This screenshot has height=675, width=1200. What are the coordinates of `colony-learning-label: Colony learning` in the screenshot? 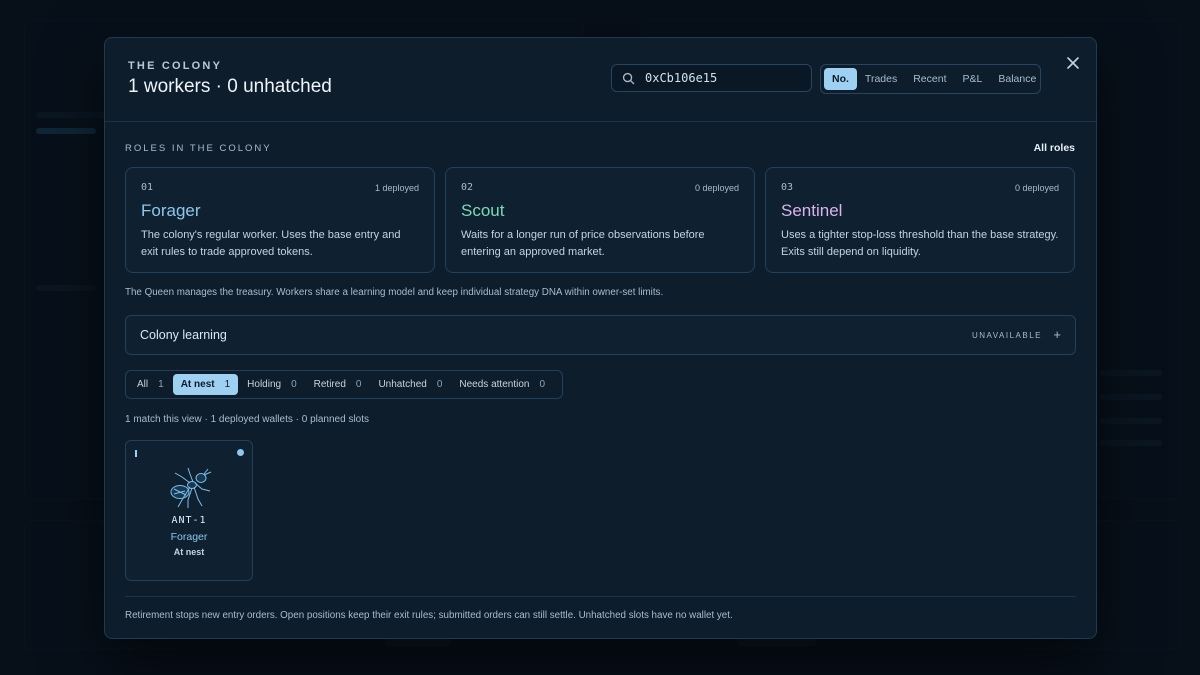 It's located at (183, 335).